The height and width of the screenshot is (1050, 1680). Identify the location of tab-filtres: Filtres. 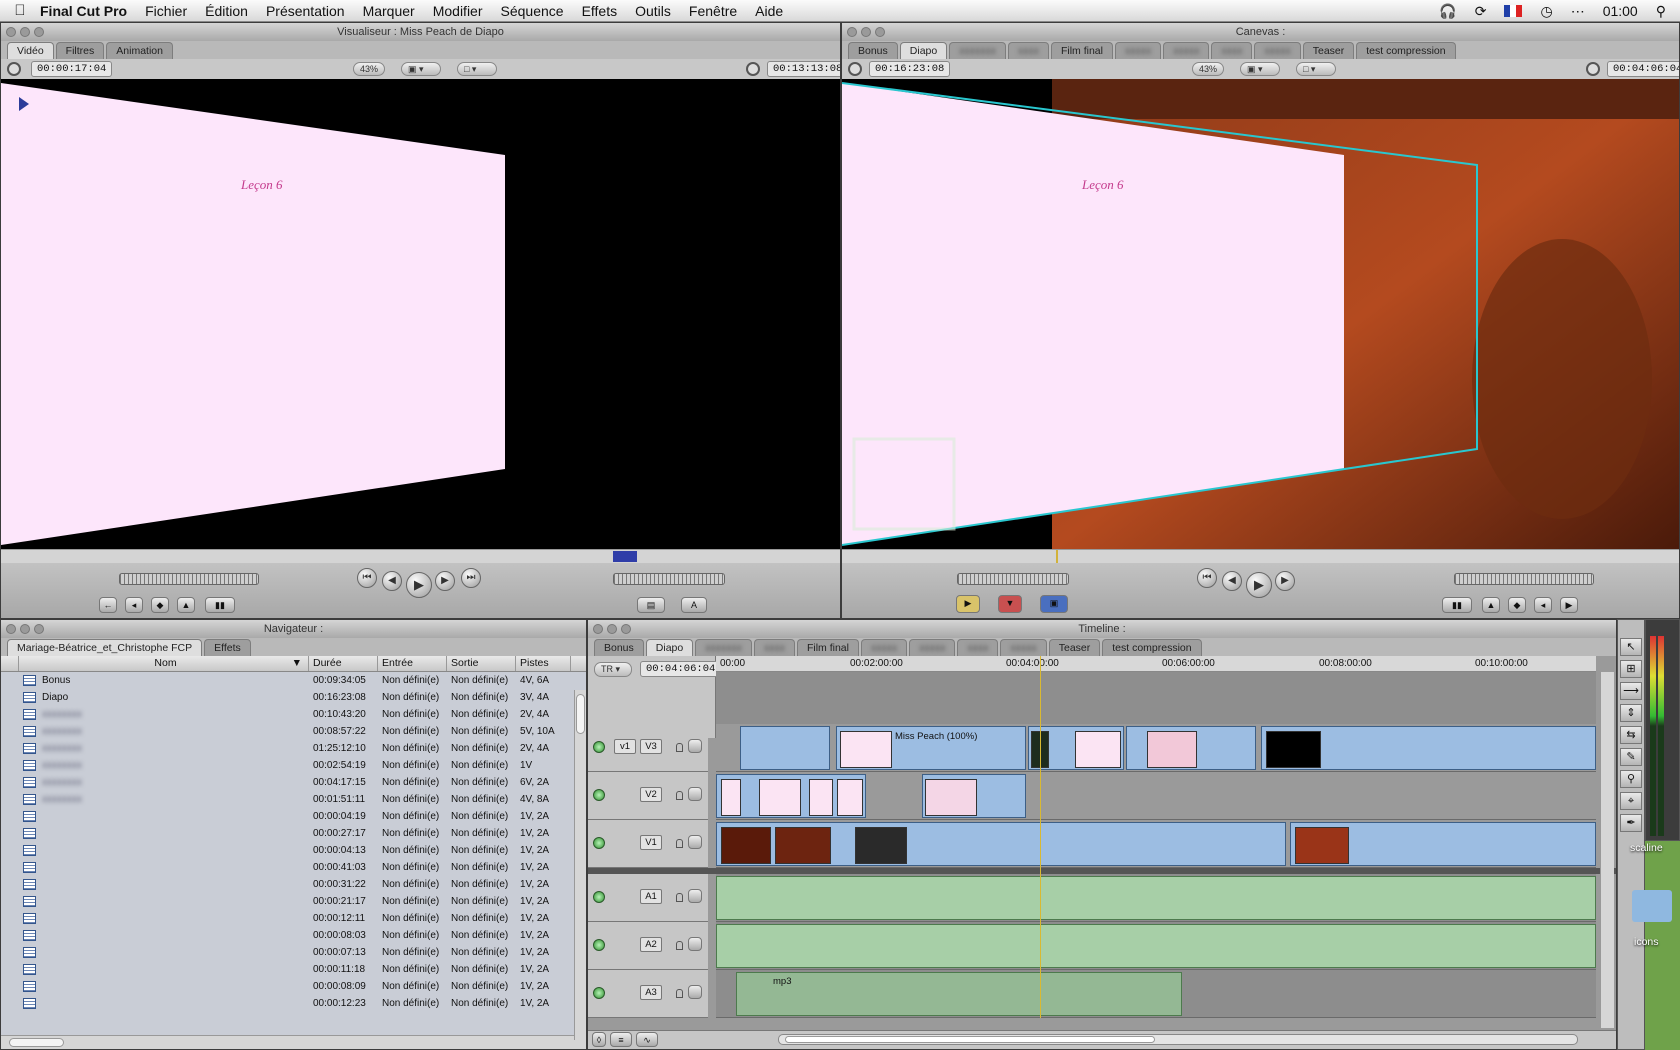
(80, 50).